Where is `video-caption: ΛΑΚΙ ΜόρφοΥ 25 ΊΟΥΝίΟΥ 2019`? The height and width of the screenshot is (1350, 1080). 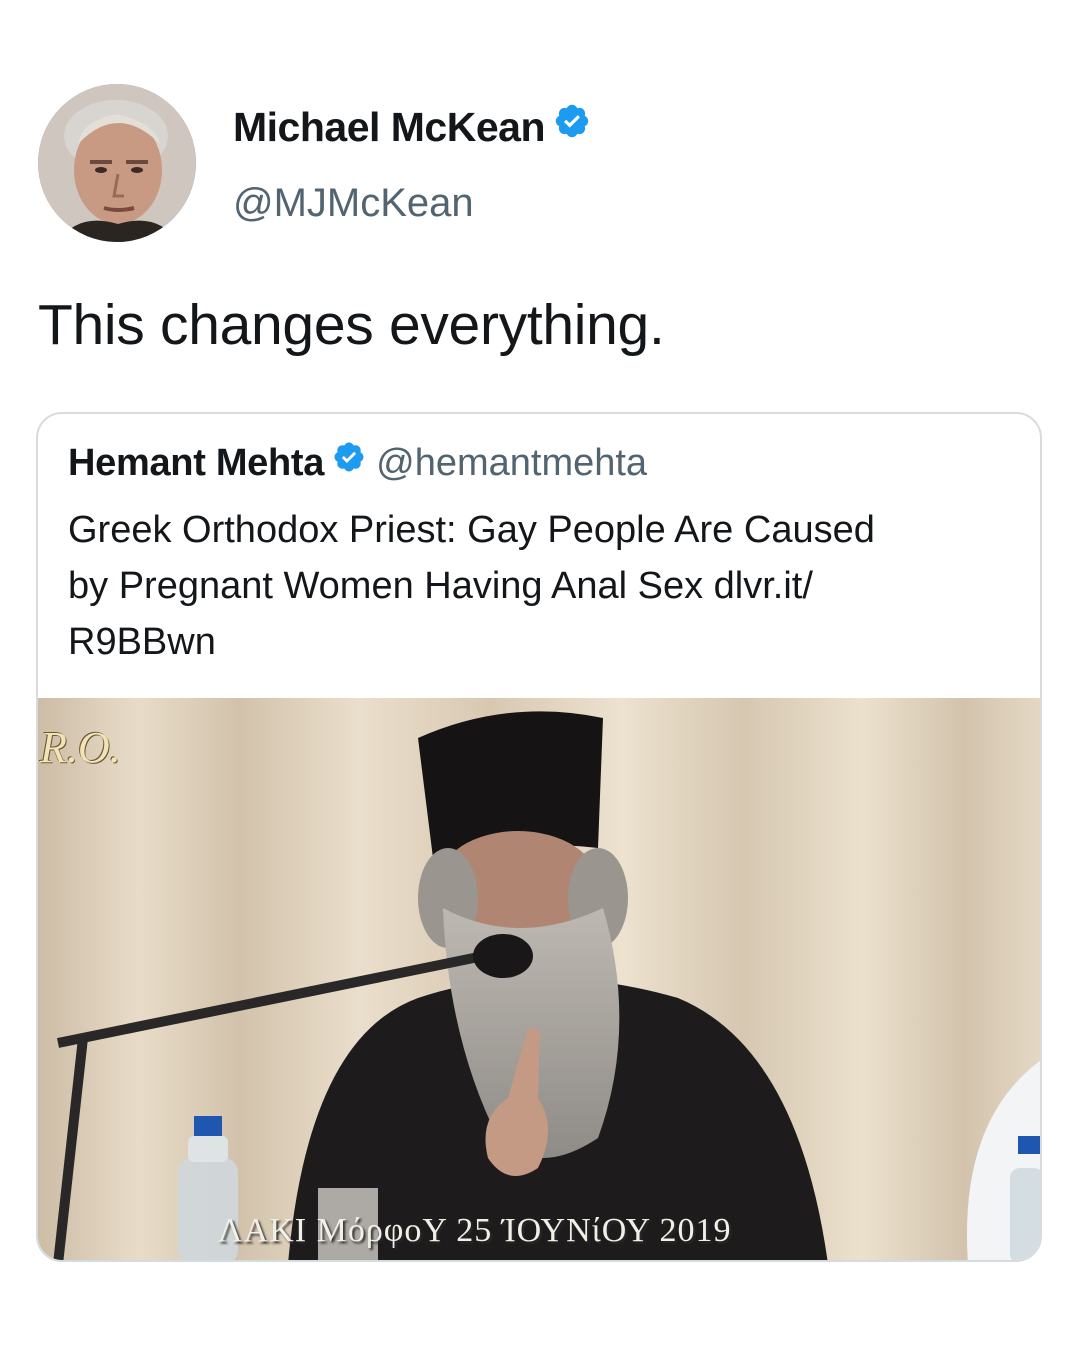 video-caption: ΛΑΚΙ ΜόρφοΥ 25 ΊΟΥΝίΟΥ 2019 is located at coordinates (475, 1230).